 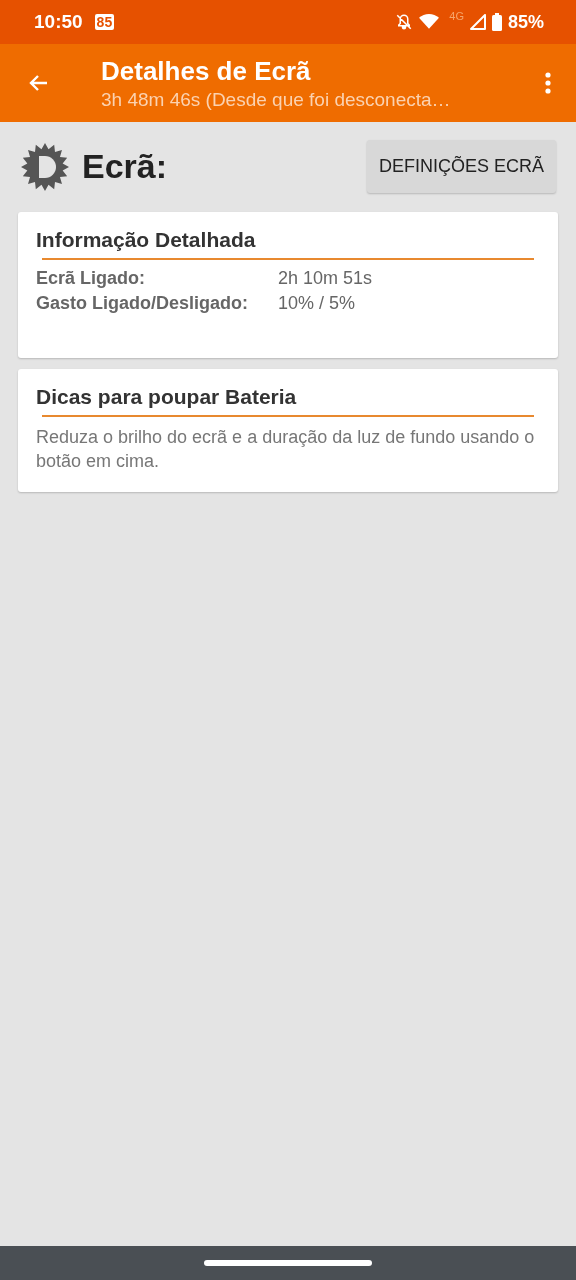 I want to click on screen-title: Detalhes de Ecrã, so click(x=206, y=71).